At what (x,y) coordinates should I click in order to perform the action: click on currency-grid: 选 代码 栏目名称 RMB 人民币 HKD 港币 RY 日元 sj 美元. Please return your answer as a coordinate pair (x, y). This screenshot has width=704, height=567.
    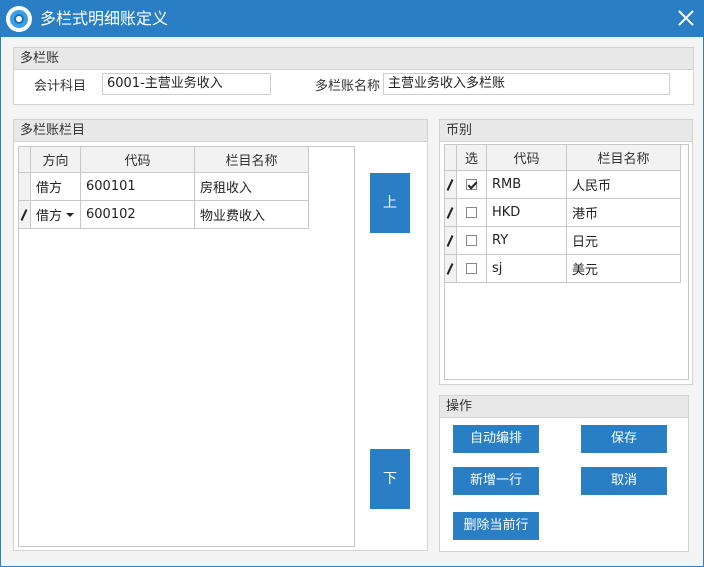
    Looking at the image, I should click on (566, 262).